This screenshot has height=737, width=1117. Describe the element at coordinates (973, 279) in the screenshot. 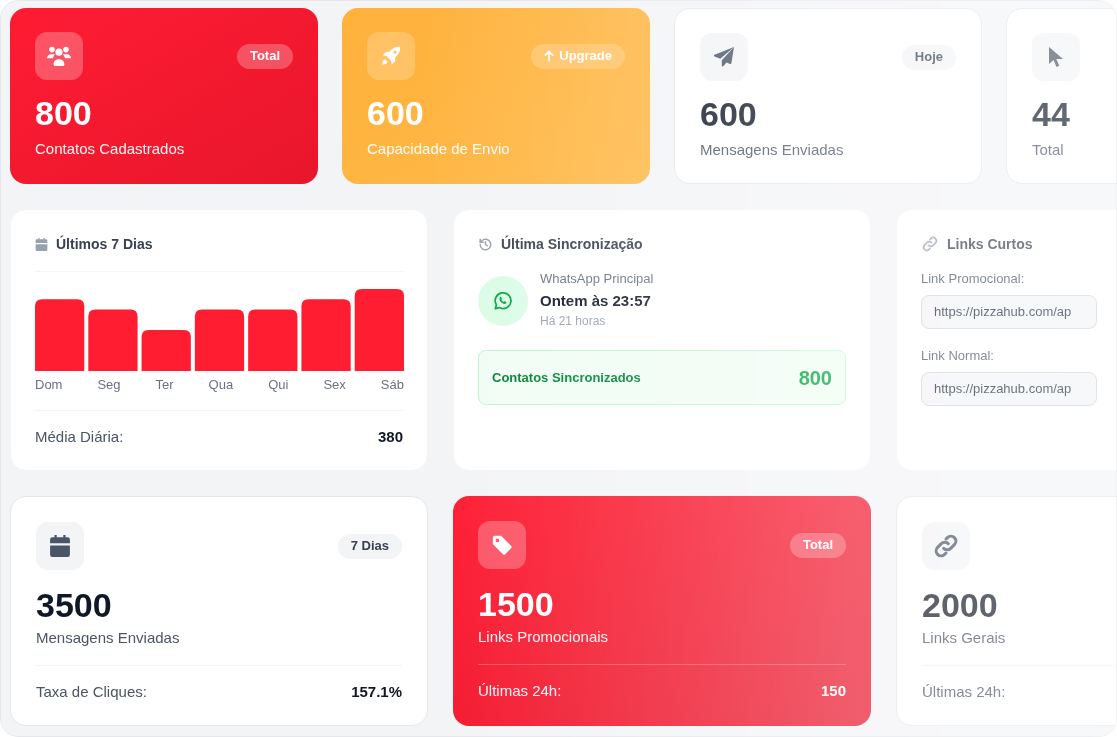

I see `field-label: Link Promocional:` at that location.